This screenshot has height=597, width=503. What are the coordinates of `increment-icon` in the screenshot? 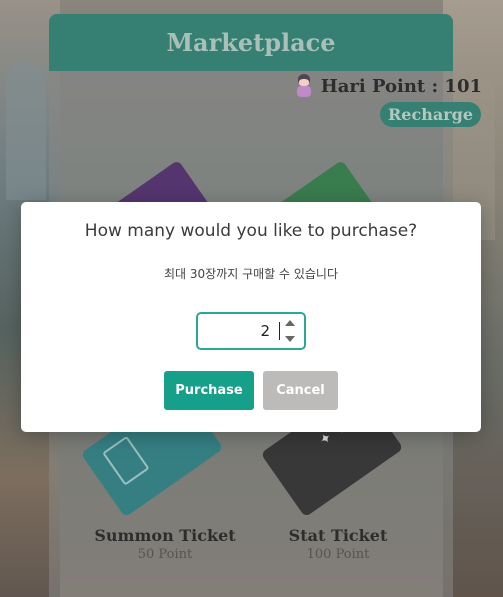 It's located at (290, 323).